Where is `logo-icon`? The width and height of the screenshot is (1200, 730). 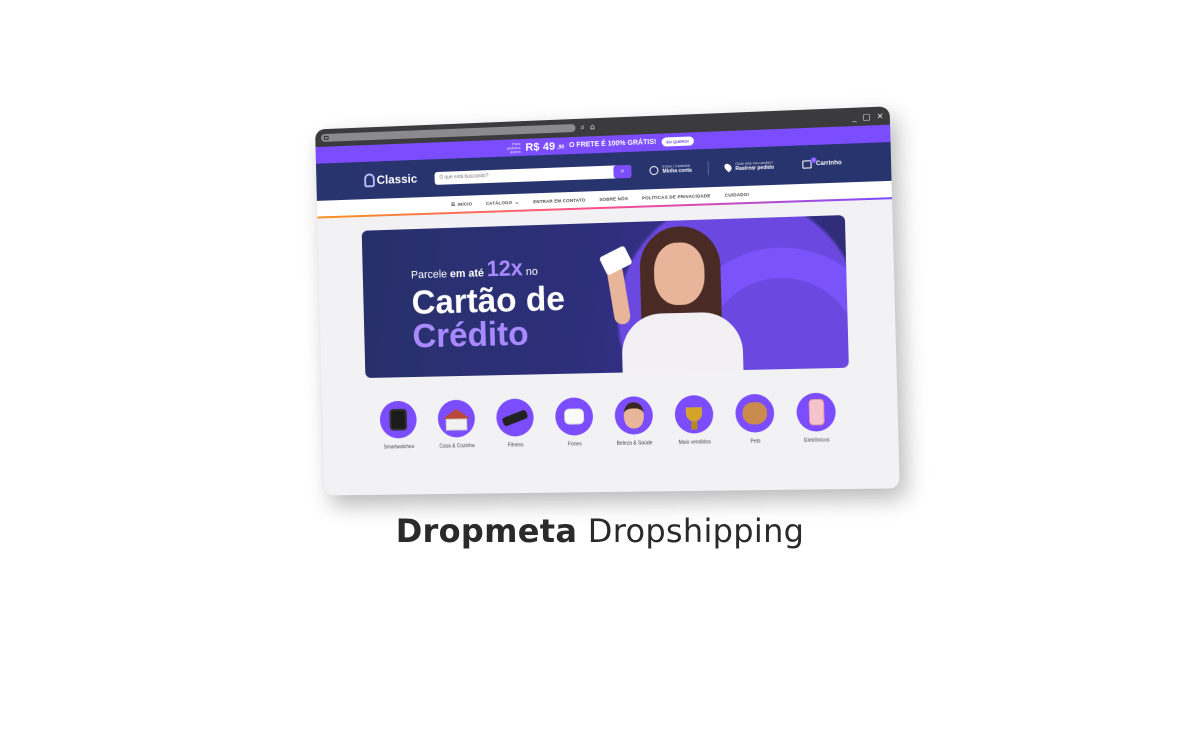 logo-icon is located at coordinates (369, 180).